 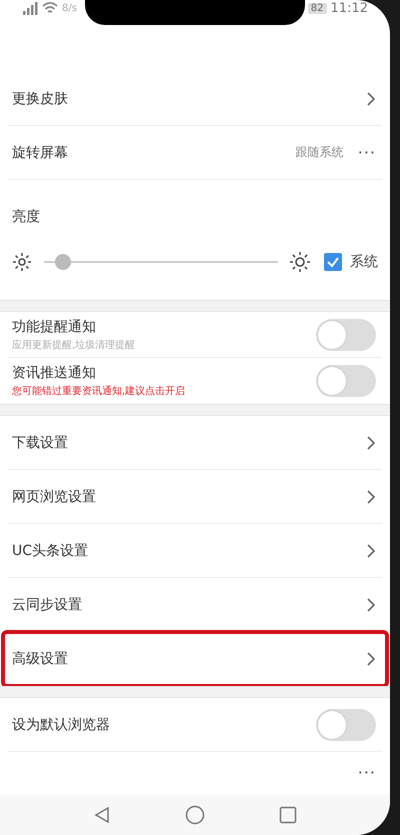 I want to click on row-label: 资讯推送通知, so click(x=54, y=373).